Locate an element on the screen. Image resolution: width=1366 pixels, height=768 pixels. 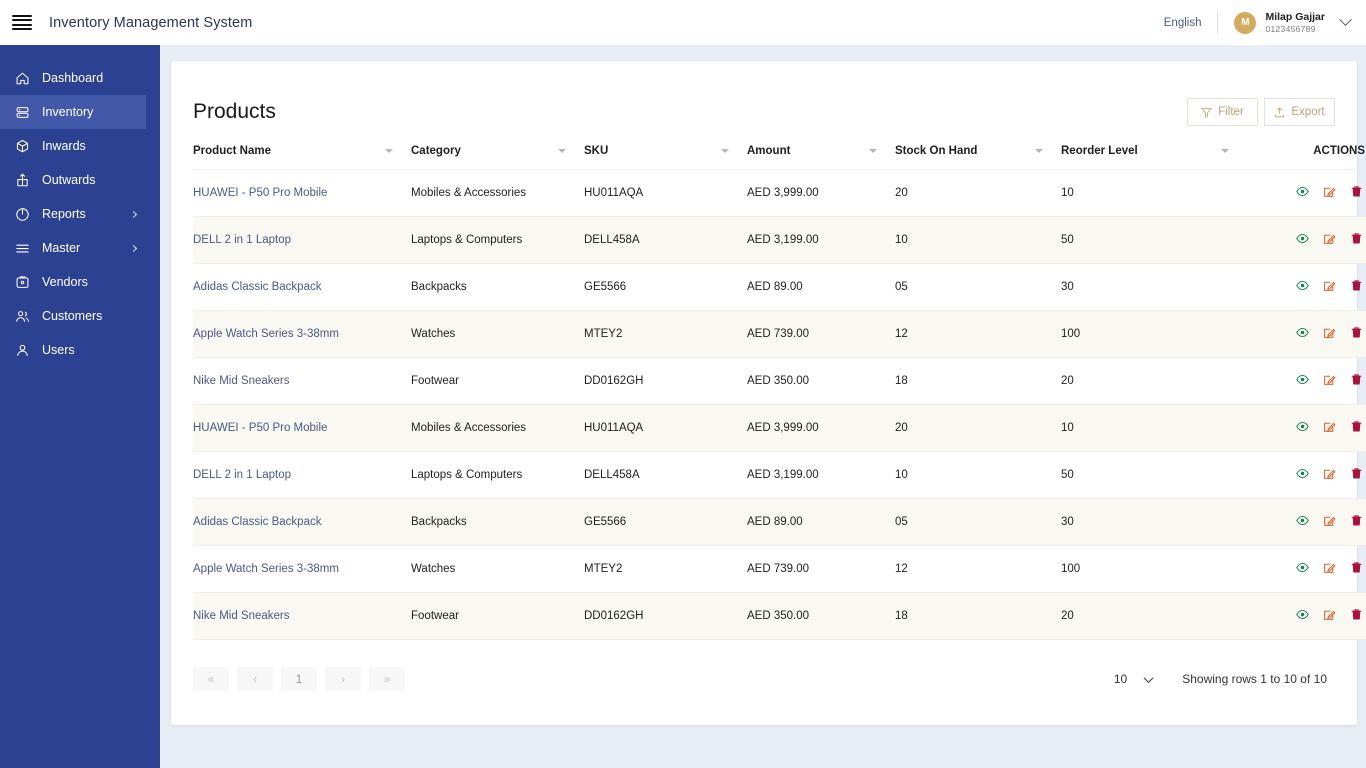
sidebar-item-label: Master is located at coordinates (61, 248).